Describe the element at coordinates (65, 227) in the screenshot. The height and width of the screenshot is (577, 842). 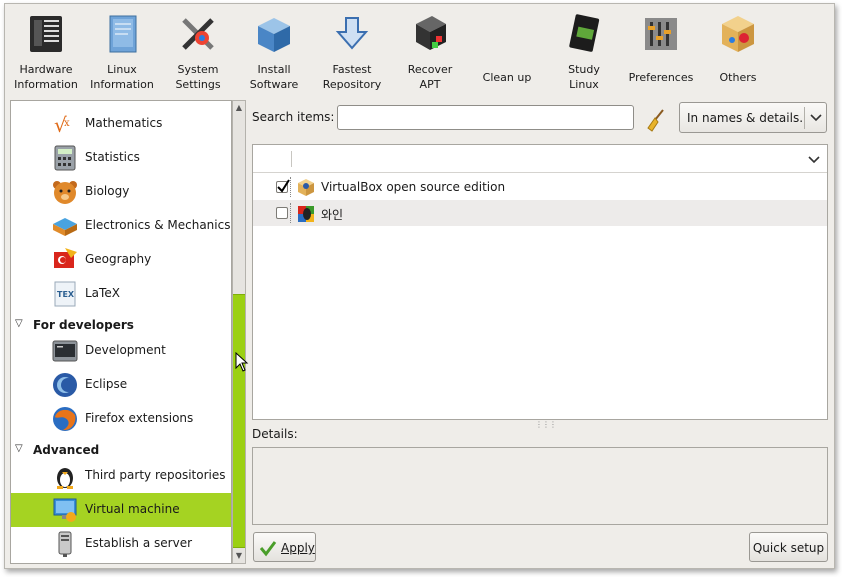
I see `chip-icon` at that location.